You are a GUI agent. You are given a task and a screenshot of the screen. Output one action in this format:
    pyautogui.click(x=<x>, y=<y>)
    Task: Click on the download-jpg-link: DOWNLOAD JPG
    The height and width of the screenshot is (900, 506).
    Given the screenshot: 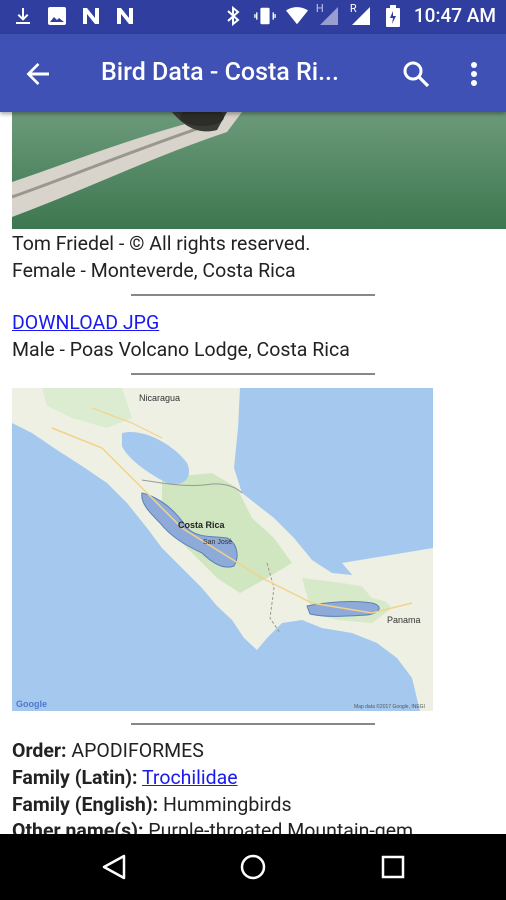 What is the action you would take?
    pyautogui.click(x=85, y=322)
    